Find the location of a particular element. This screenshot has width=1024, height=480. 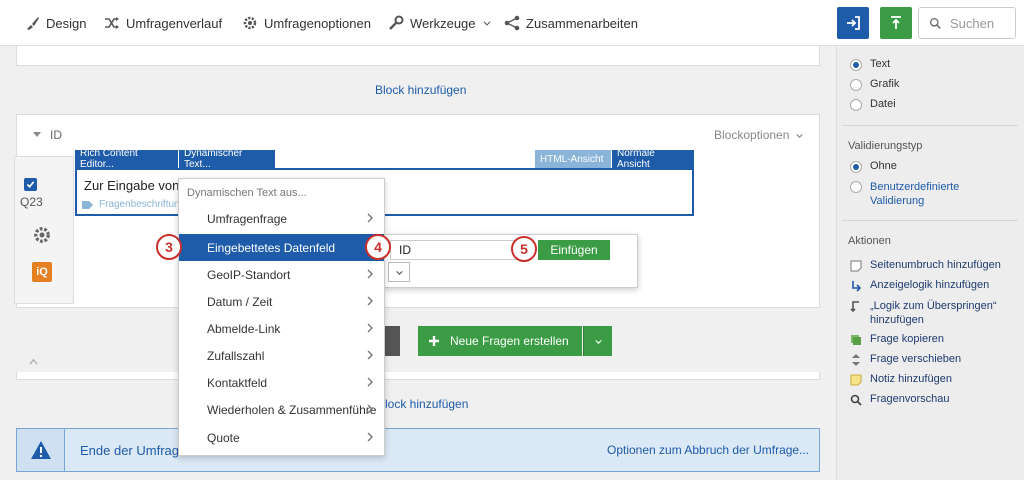

menu-item-label: Abmelde-Link is located at coordinates (244, 328).